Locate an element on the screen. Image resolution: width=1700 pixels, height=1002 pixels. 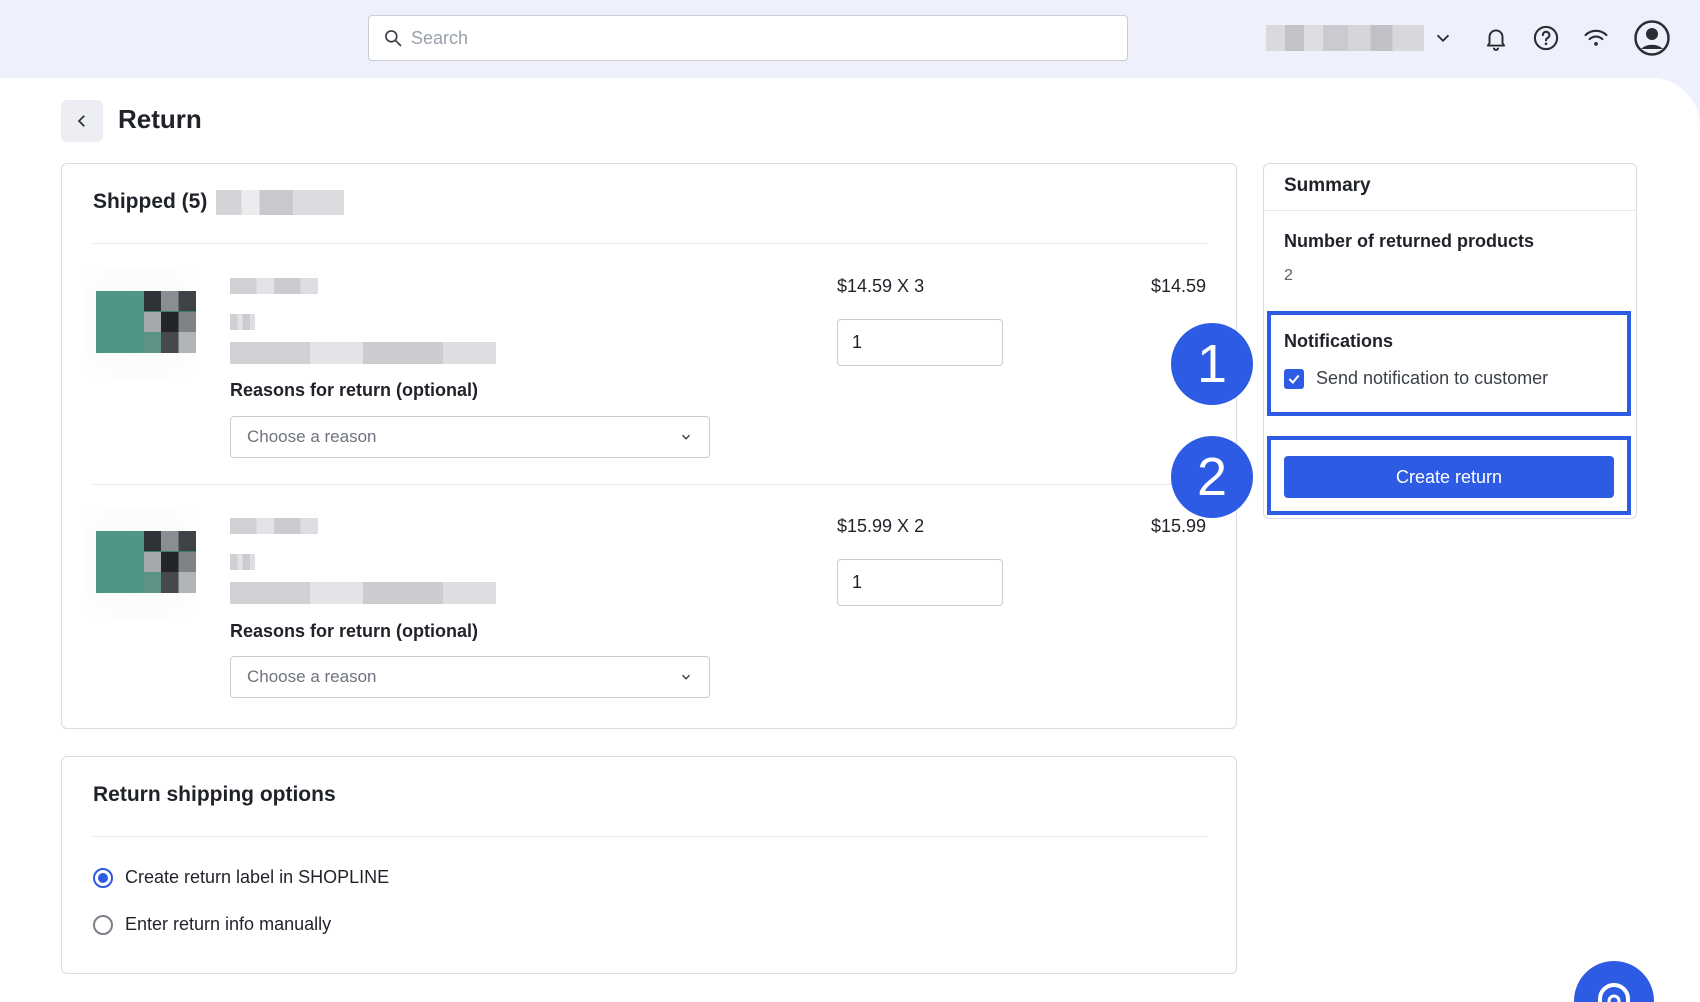
summary-title: Summary is located at coordinates (1327, 185).